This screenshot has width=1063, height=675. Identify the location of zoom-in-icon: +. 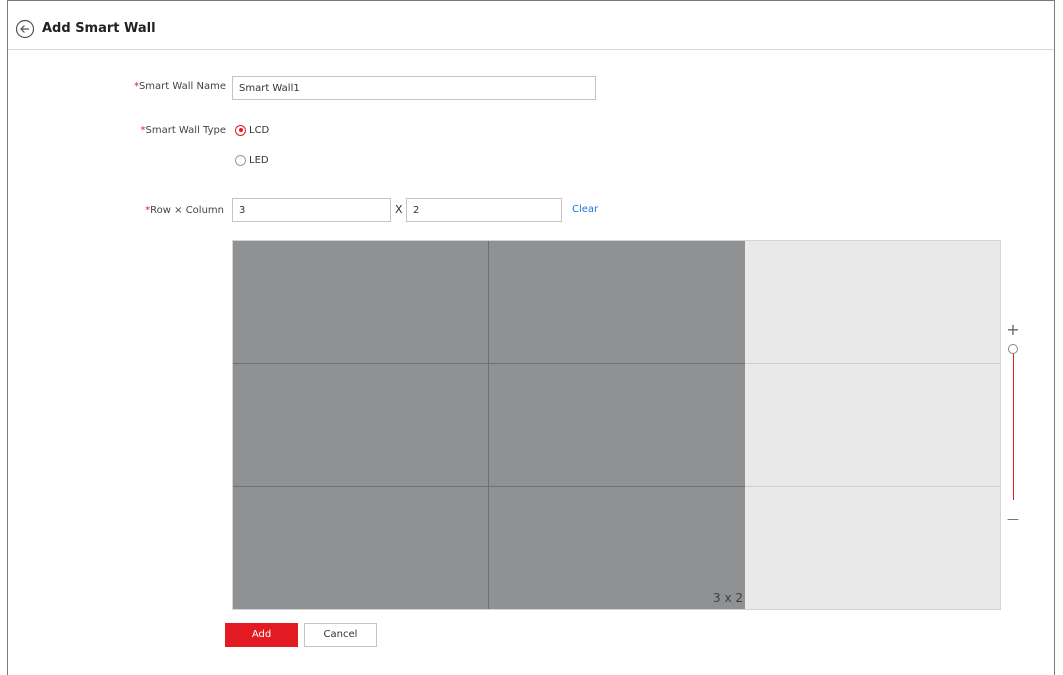
(1013, 330).